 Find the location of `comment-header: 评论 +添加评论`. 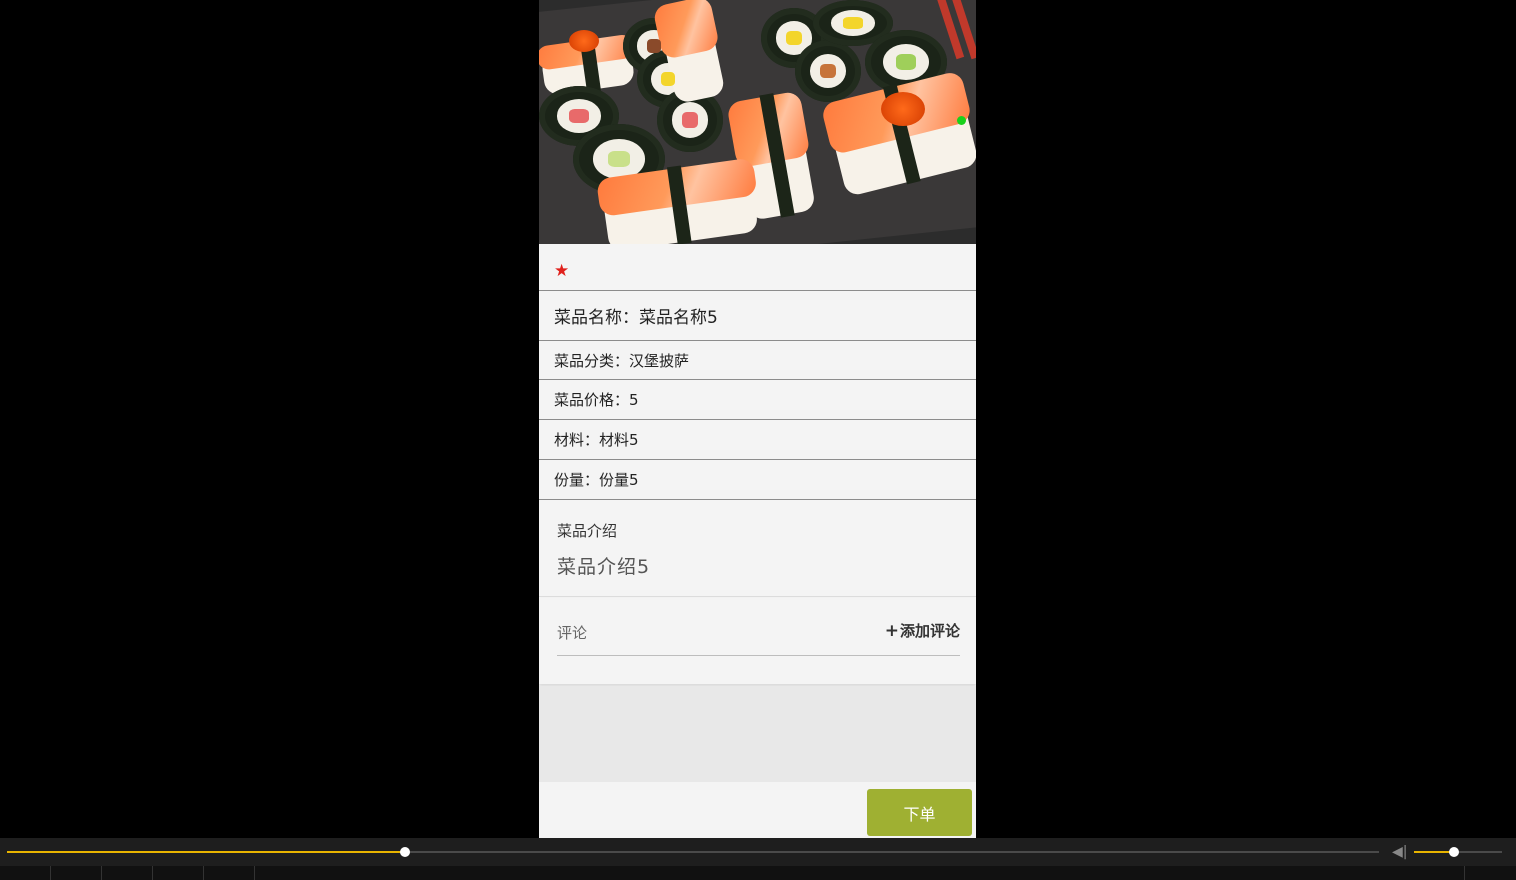

comment-header: 评论 +添加评论 is located at coordinates (758, 638).